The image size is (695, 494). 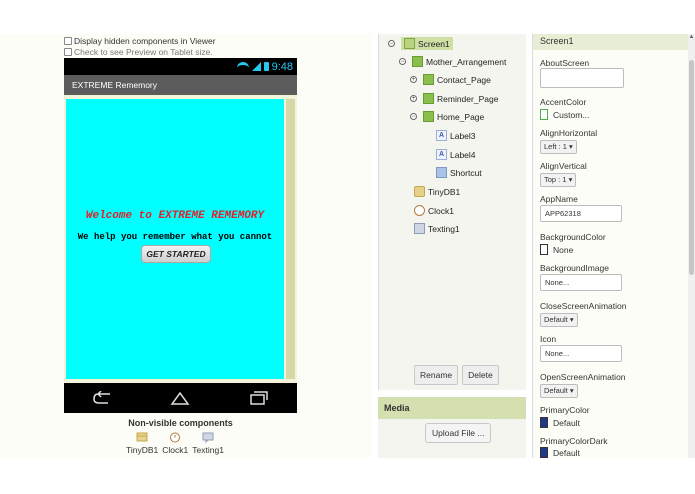 I want to click on tagline-label: We help you remember what you cannot, so click(x=175, y=237).